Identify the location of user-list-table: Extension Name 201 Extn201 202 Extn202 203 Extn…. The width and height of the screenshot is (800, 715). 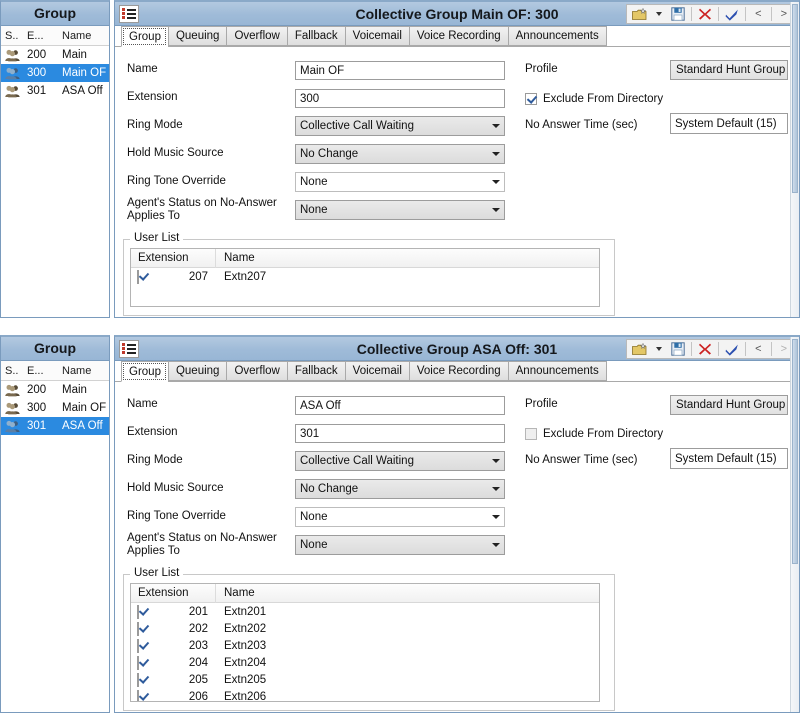
(365, 642).